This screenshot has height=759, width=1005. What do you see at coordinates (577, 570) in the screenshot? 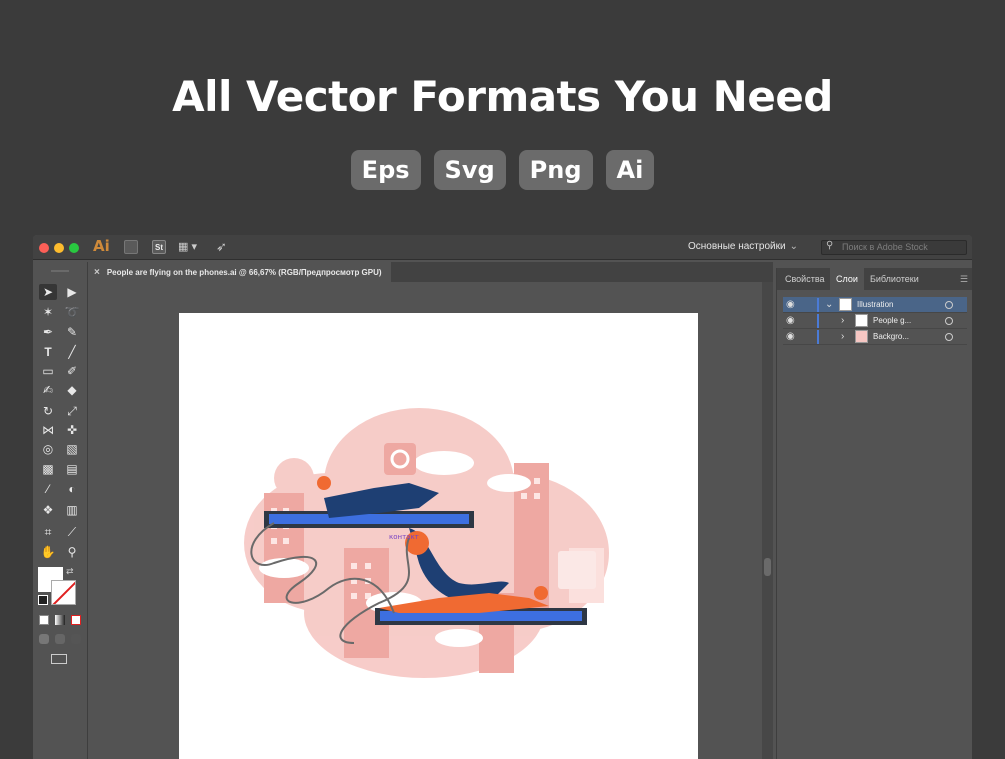
I see `message-card` at bounding box center [577, 570].